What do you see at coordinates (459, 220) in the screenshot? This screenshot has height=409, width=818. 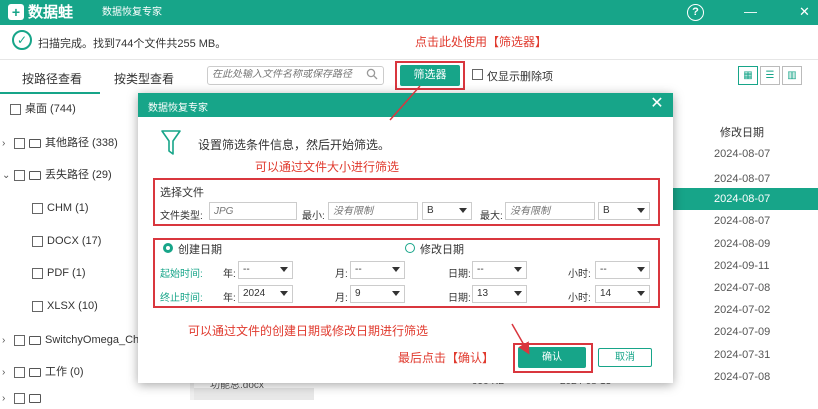 I see `annotation-arrows` at bounding box center [459, 220].